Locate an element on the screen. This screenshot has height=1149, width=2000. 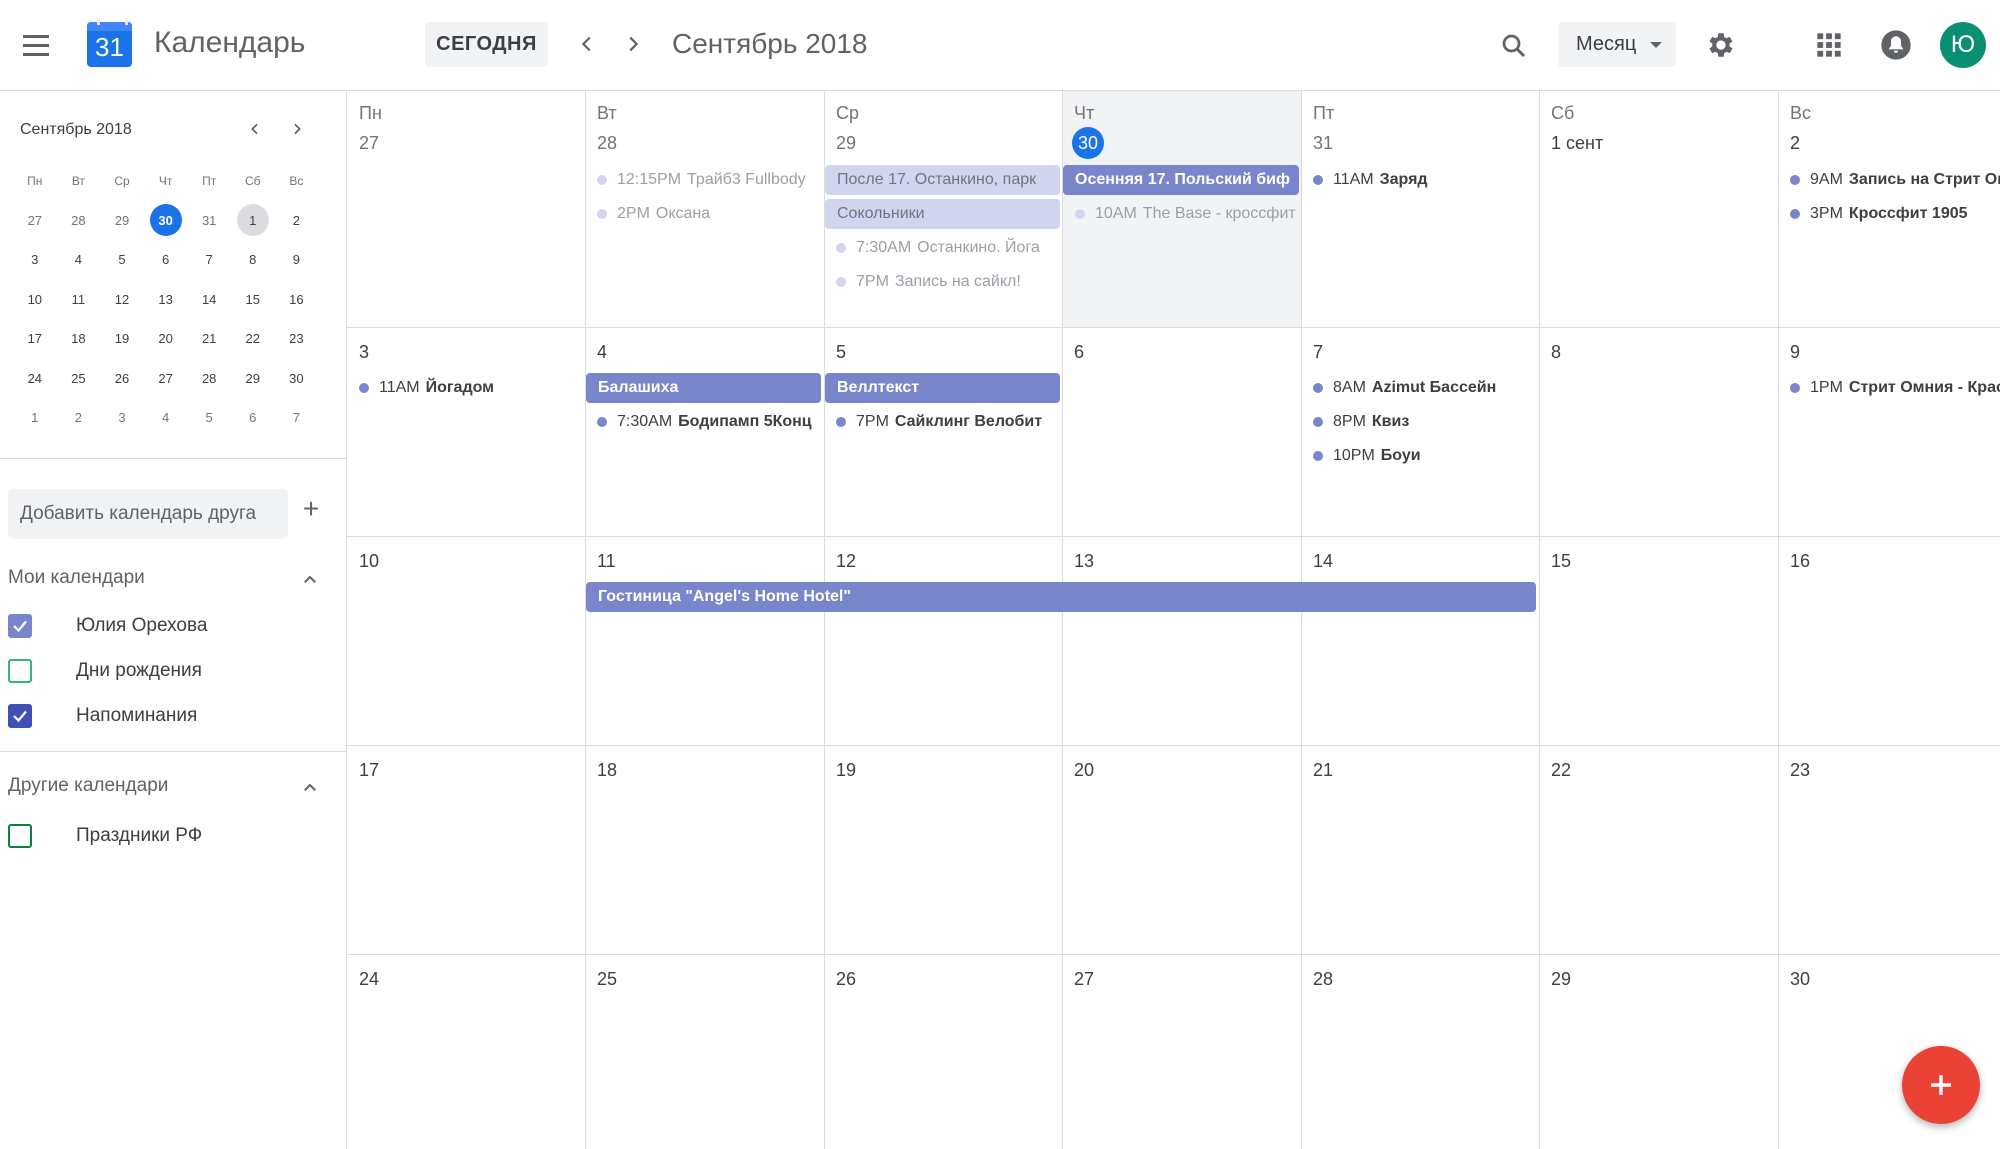
apps-button is located at coordinates (1829, 45).